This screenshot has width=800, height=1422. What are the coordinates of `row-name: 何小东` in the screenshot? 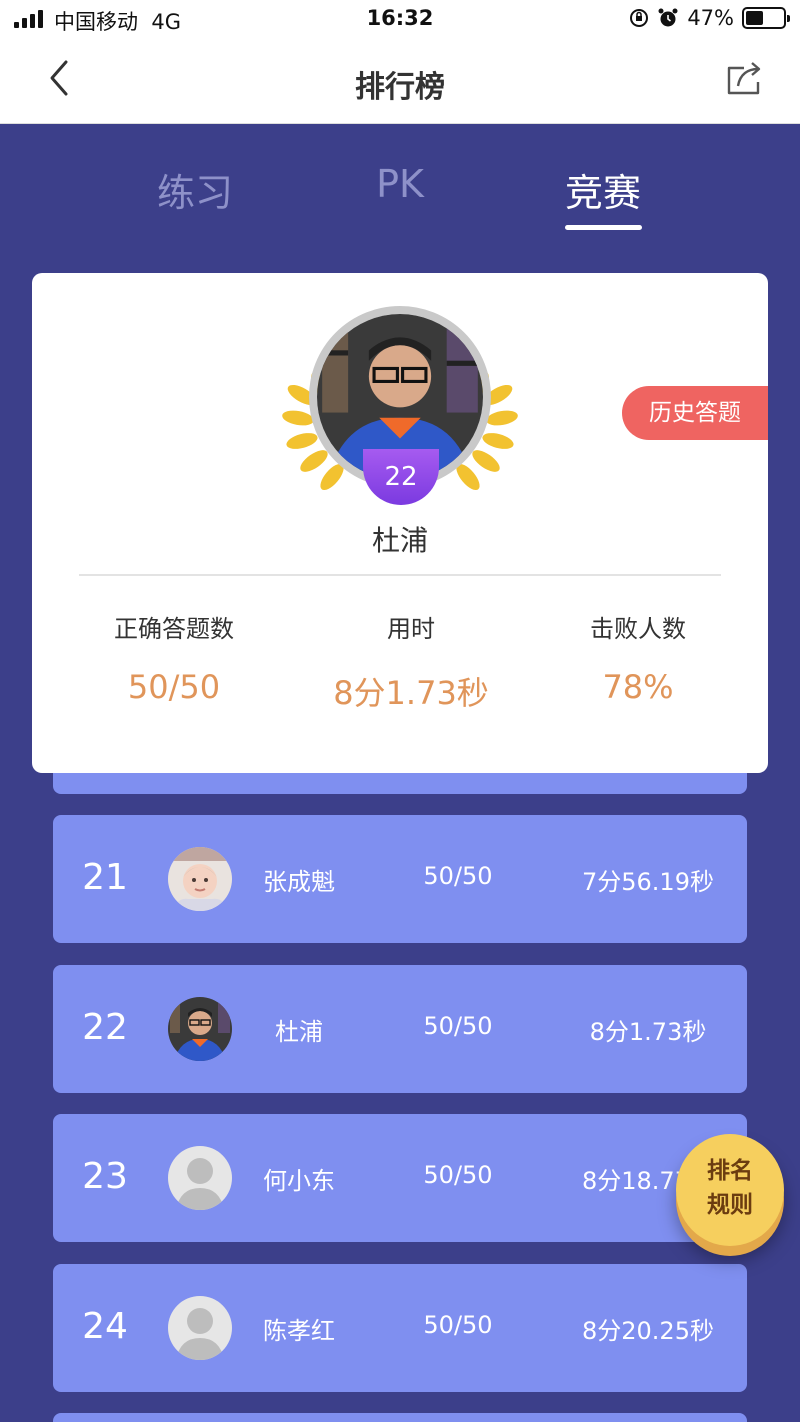 It's located at (299, 1181).